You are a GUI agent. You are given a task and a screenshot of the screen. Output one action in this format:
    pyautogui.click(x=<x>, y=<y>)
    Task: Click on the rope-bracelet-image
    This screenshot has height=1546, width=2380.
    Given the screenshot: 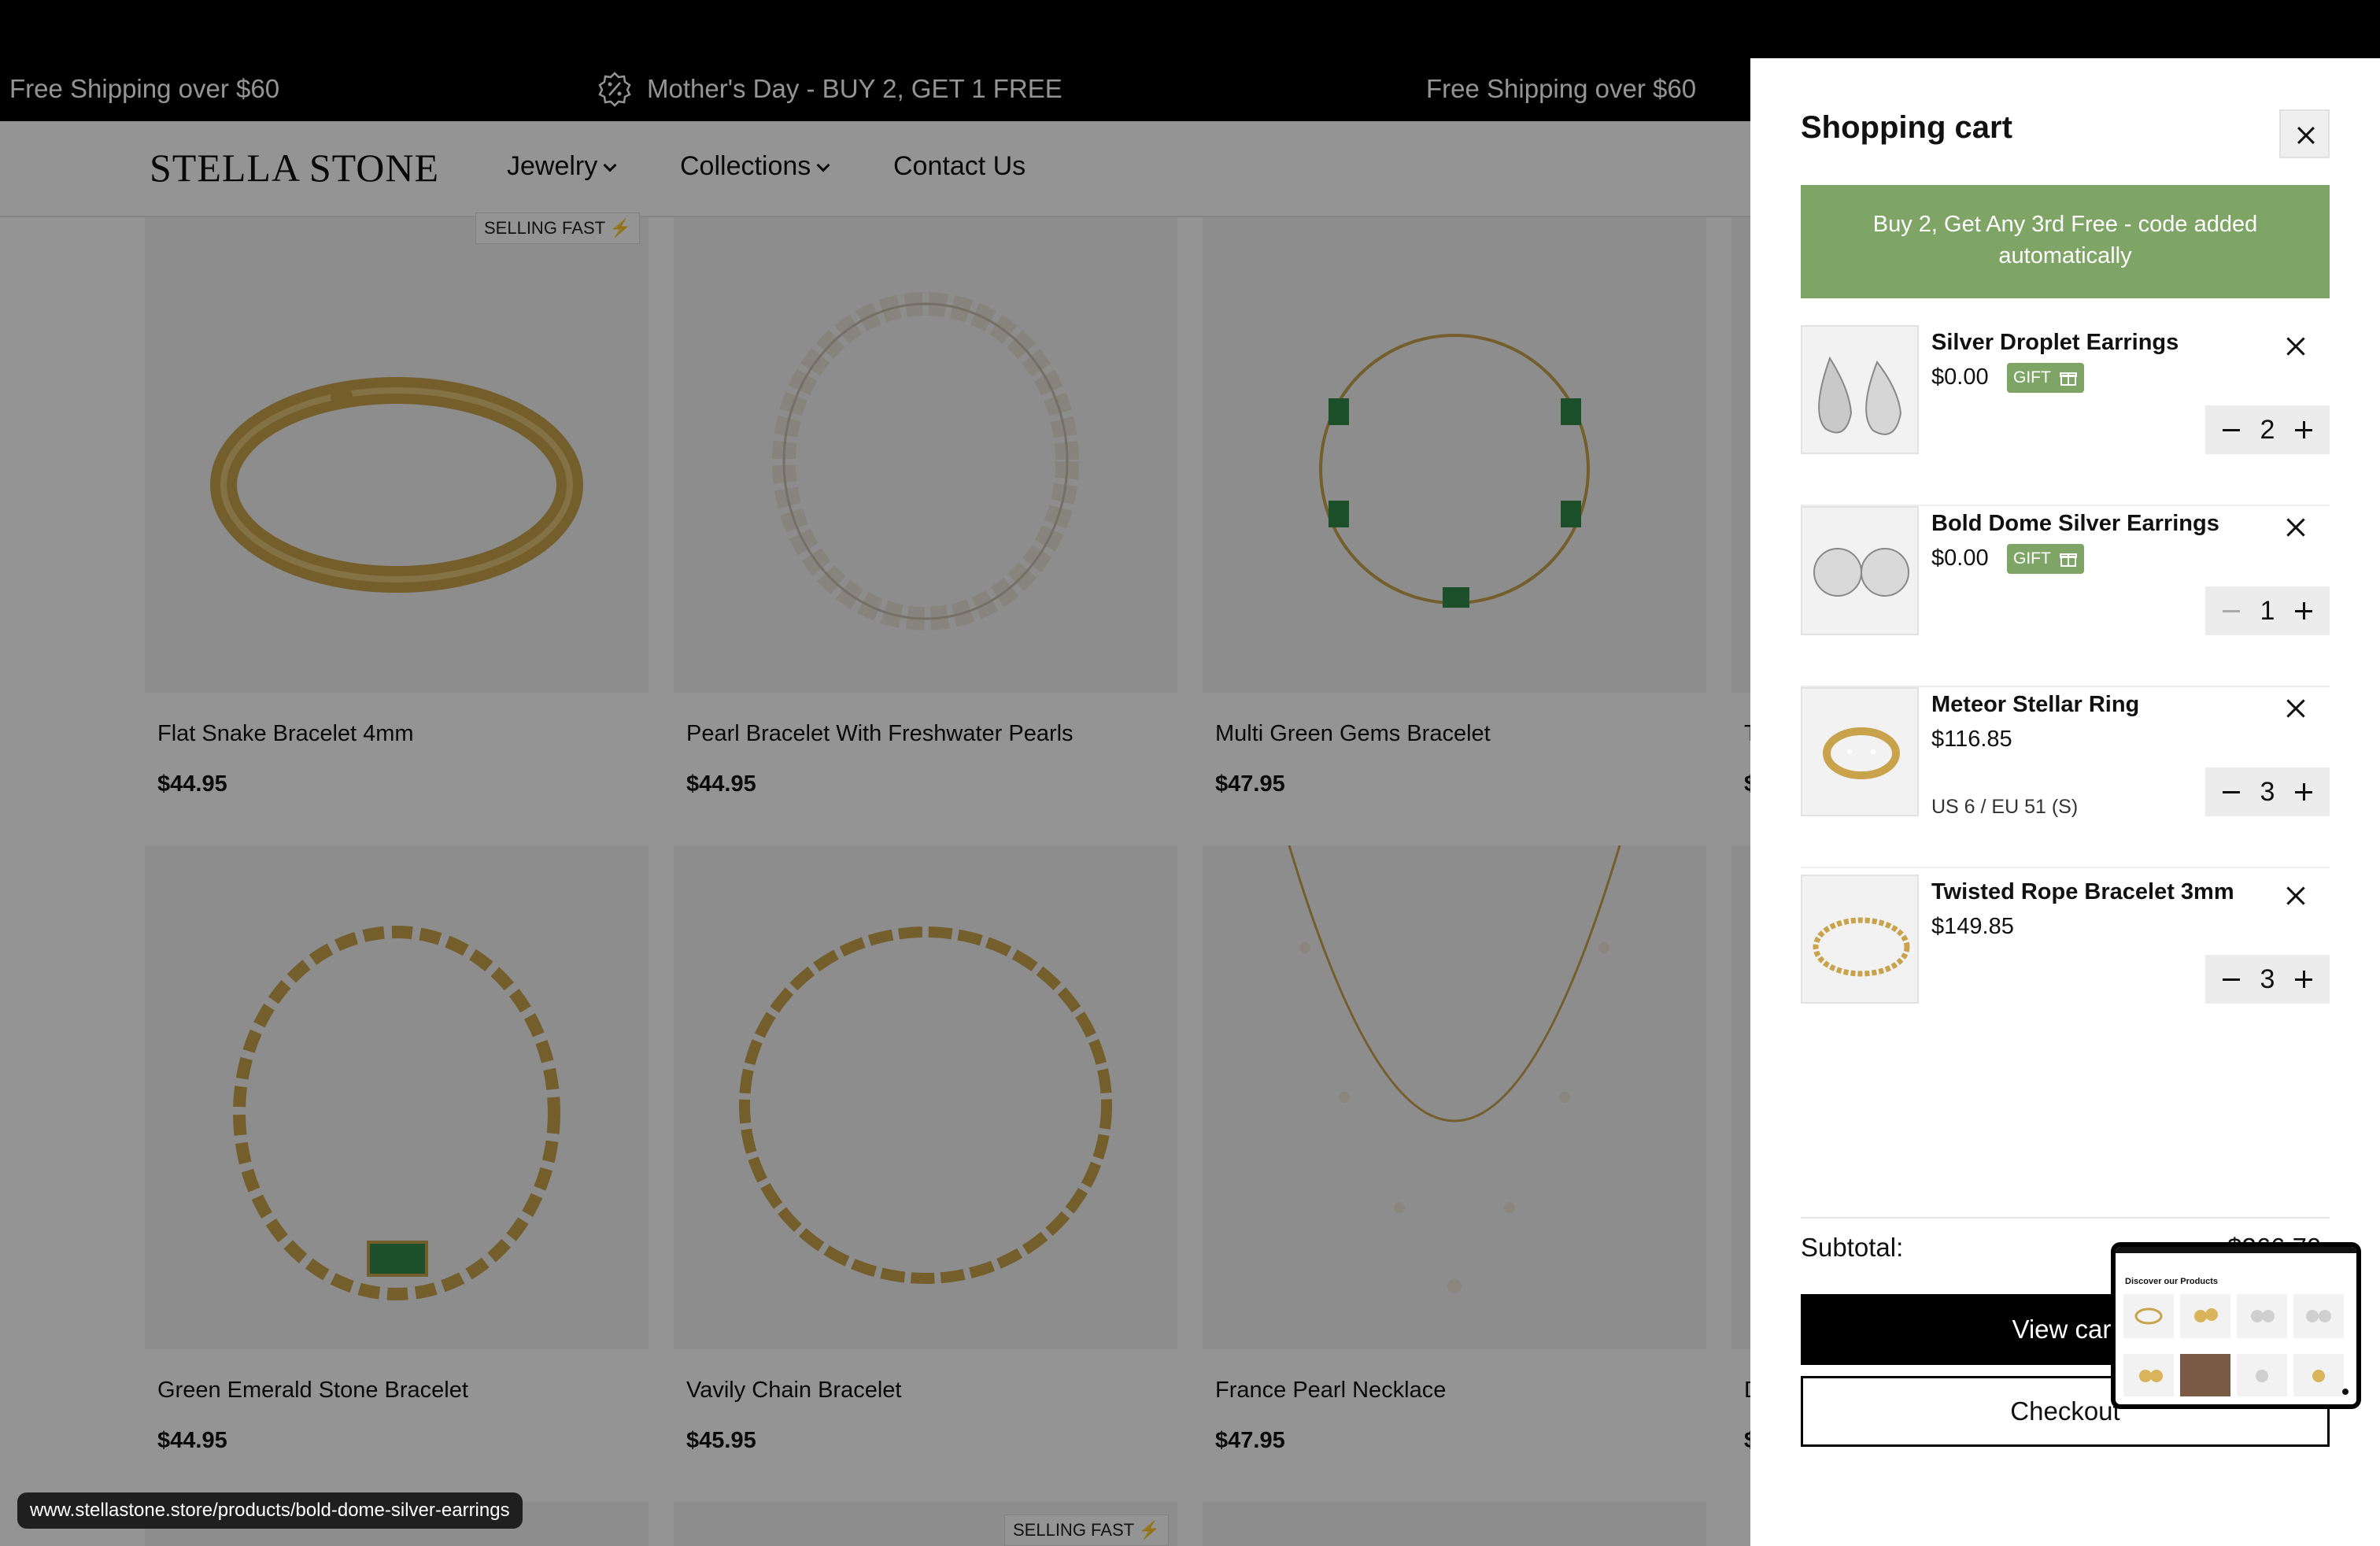 What is the action you would take?
    pyautogui.click(x=1861, y=947)
    